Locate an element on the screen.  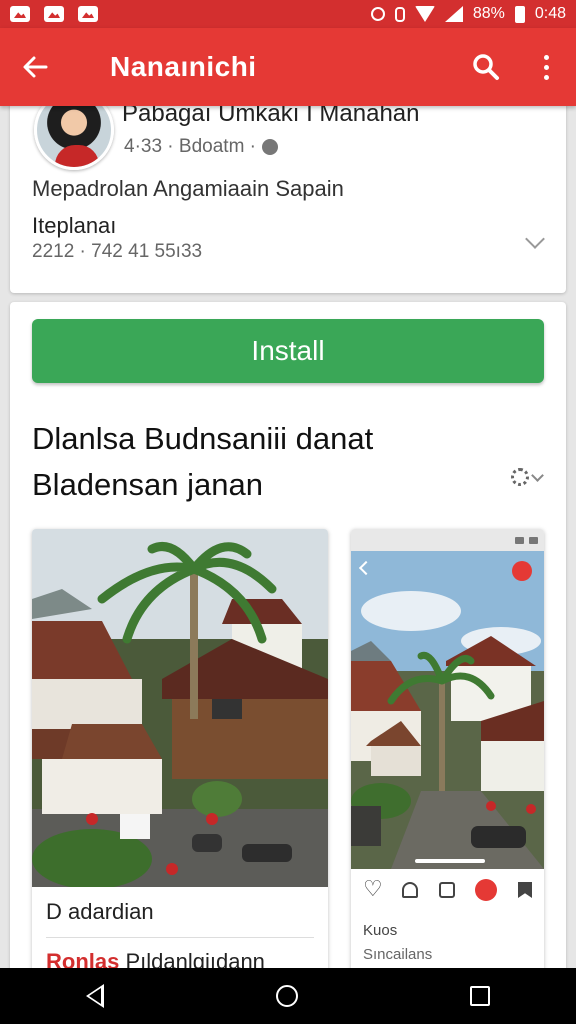
mini-home-indicator is located at coordinates (450, 861).